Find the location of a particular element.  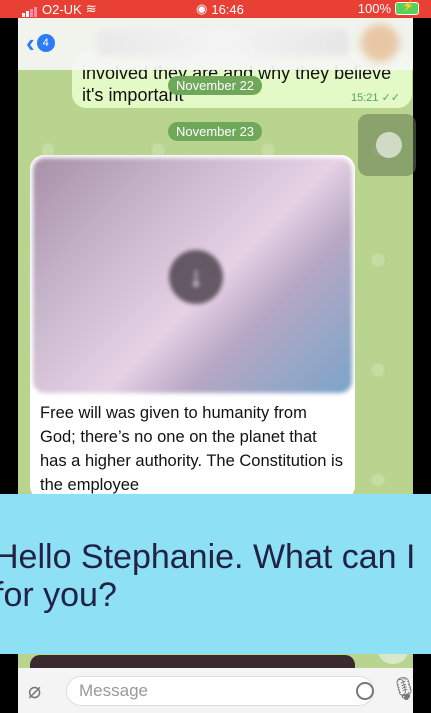

banner-line: Hello Stephanie. What can I is located at coordinates (208, 557).